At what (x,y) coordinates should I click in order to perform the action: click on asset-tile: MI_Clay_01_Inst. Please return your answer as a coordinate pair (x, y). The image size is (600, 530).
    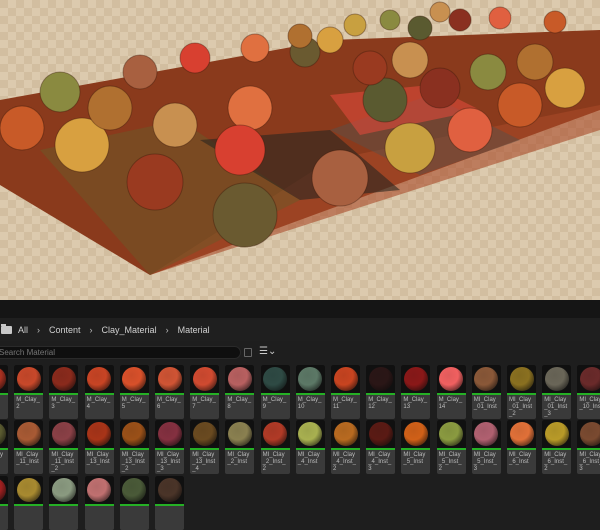
    Looking at the image, I should click on (486, 392).